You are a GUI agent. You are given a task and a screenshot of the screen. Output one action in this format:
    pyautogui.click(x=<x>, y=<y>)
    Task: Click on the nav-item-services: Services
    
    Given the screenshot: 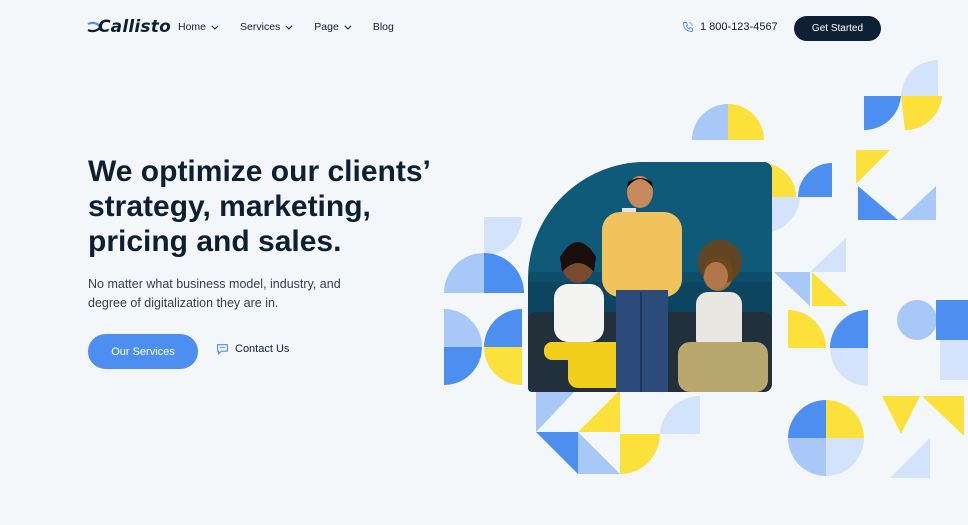 What is the action you would take?
    pyautogui.click(x=266, y=27)
    